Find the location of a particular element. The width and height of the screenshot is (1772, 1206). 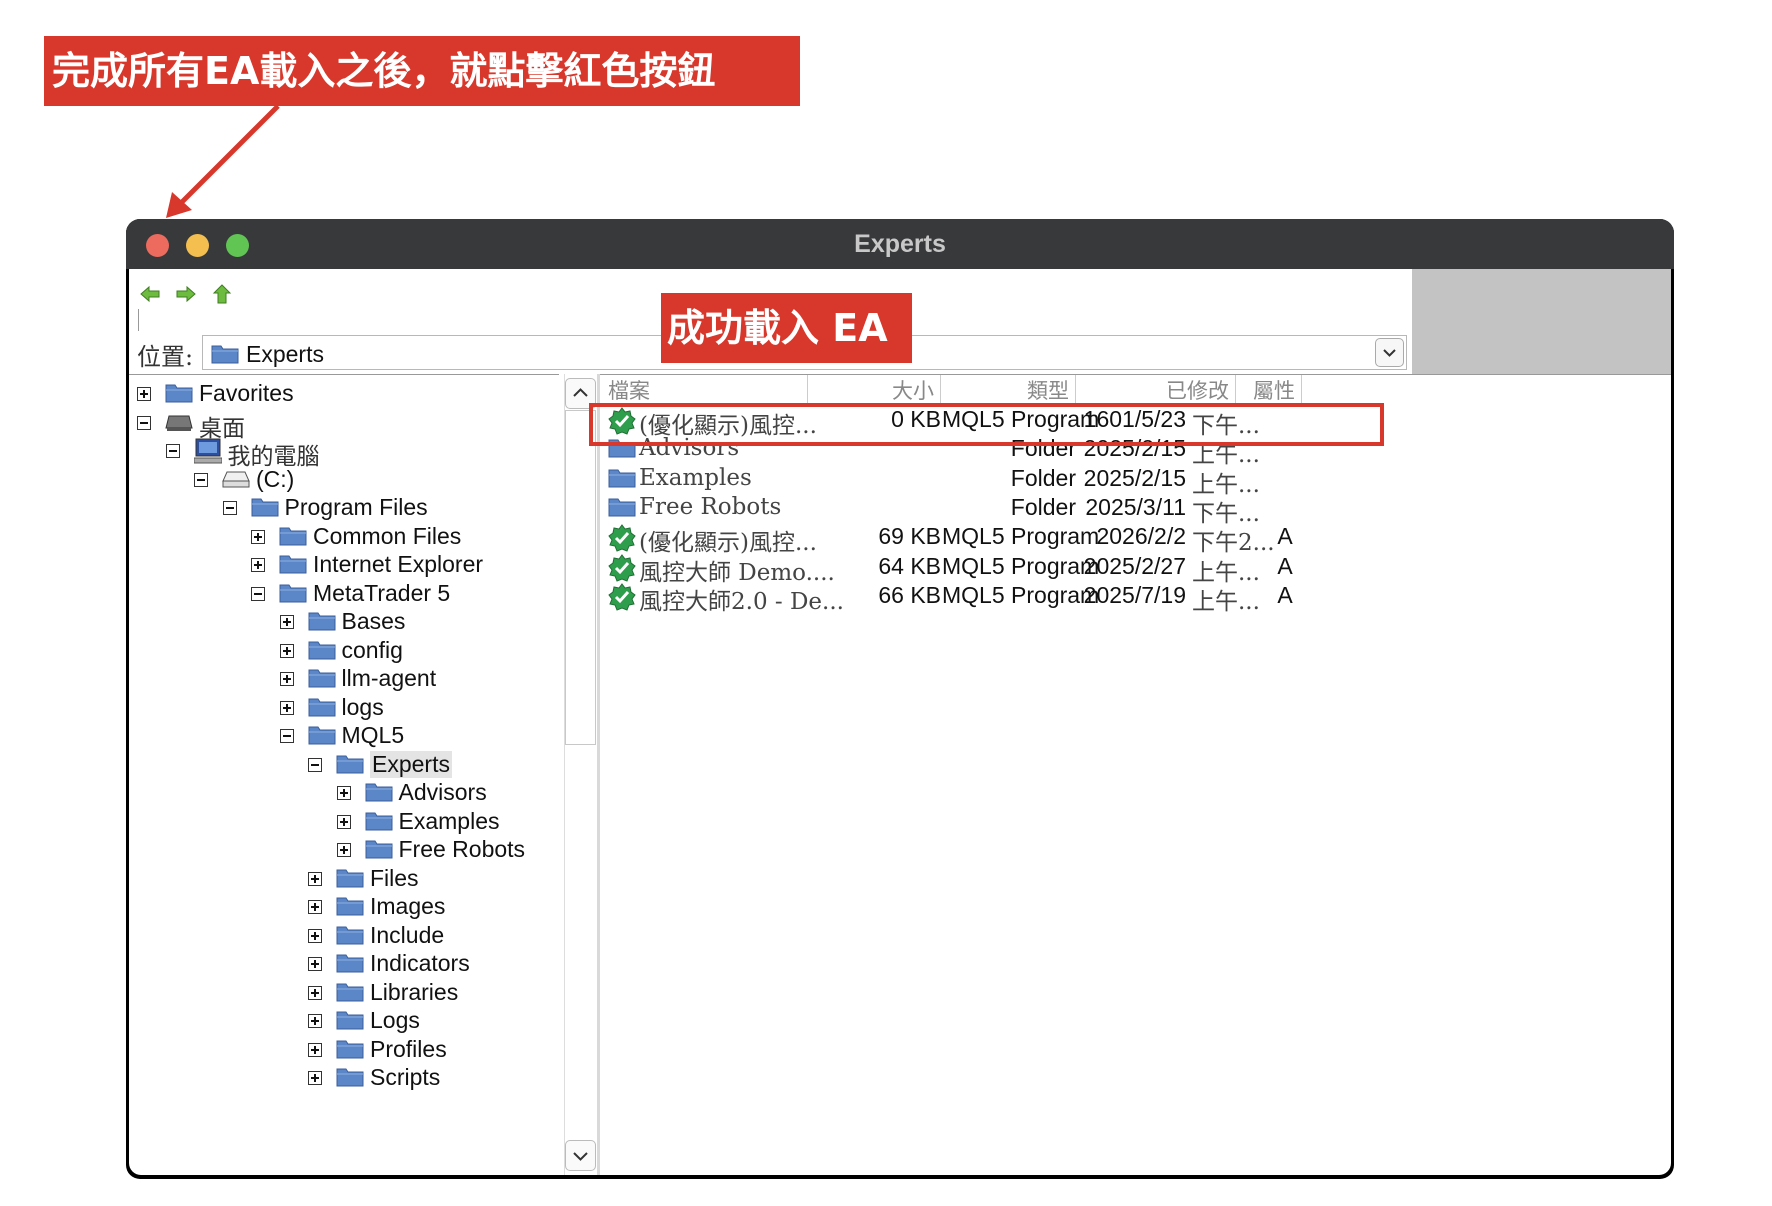

tree-item-label: MQL5 is located at coordinates (373, 735).